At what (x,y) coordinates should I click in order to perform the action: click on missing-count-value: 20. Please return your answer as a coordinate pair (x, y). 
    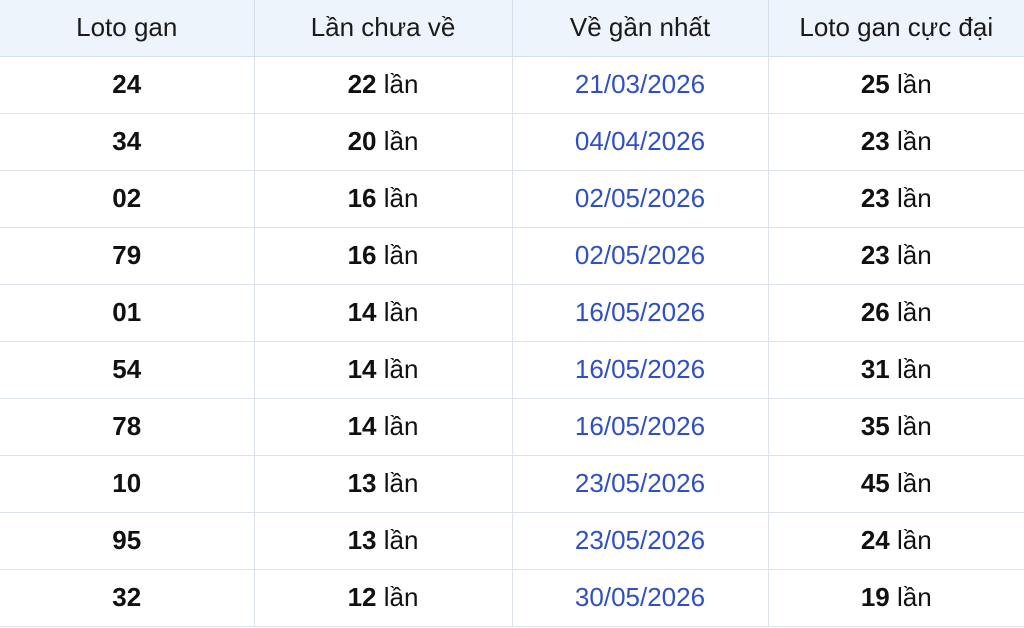
    Looking at the image, I should click on (362, 141).